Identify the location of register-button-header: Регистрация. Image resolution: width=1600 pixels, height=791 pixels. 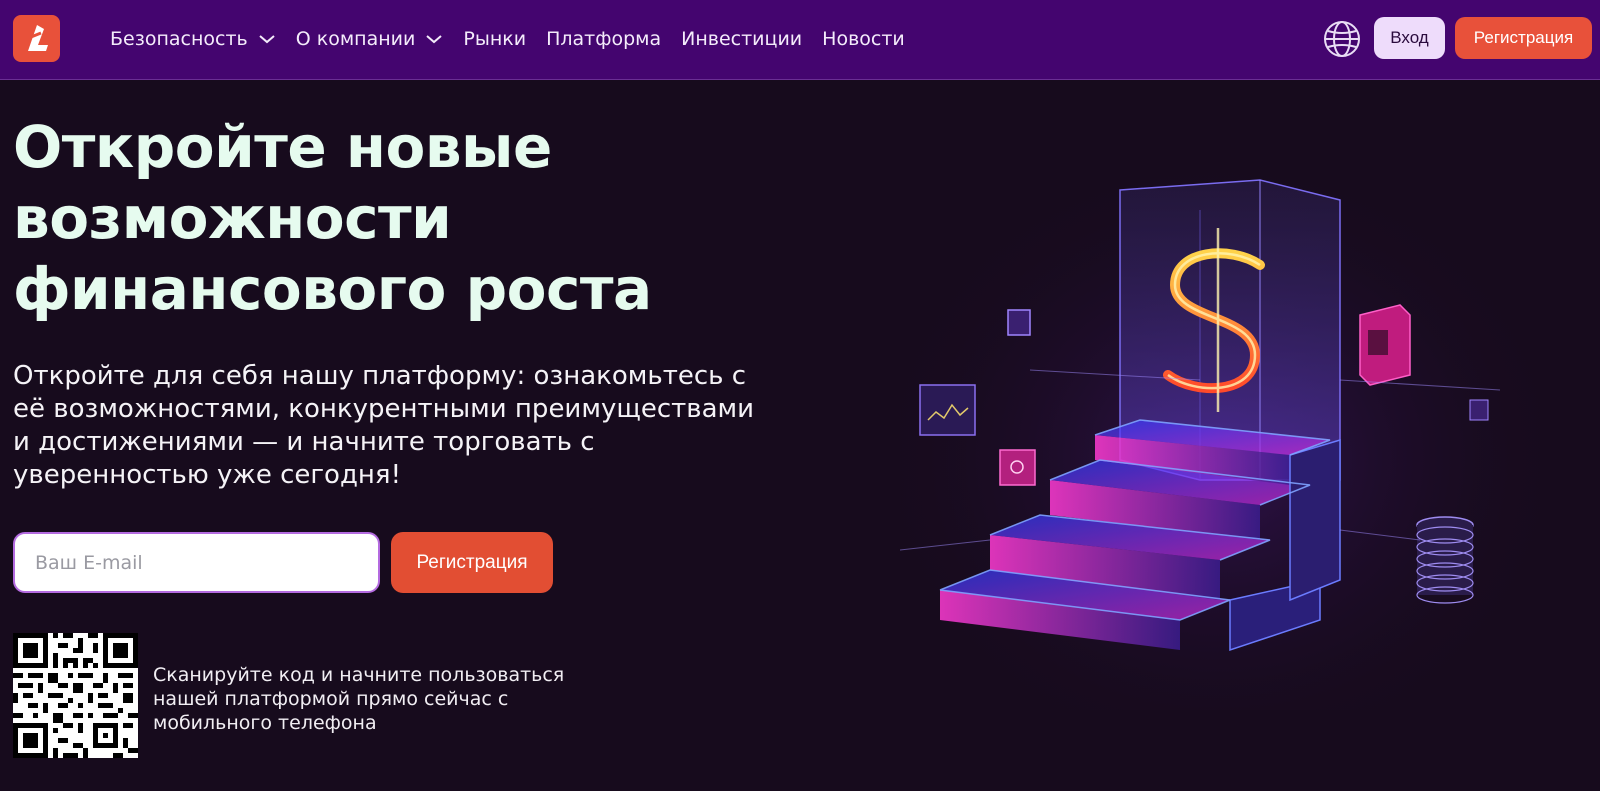
(1523, 38).